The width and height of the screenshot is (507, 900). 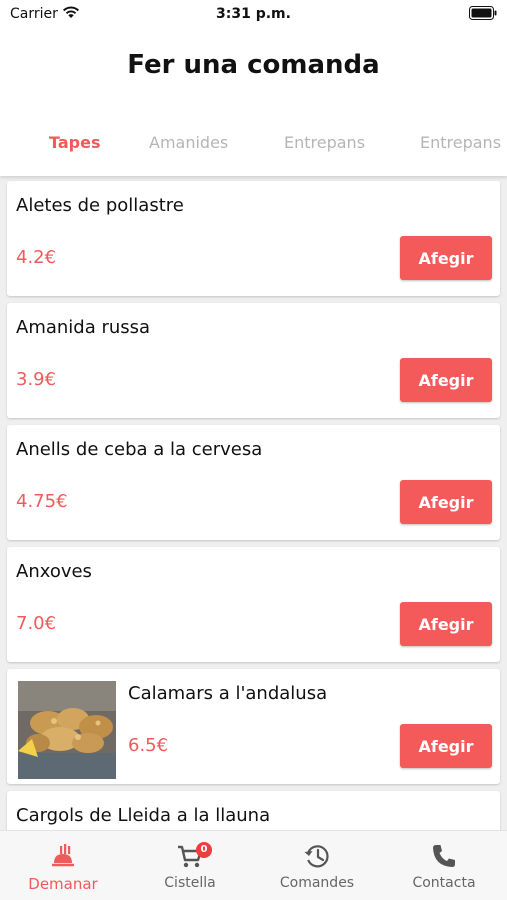 What do you see at coordinates (36, 623) in the screenshot?
I see `item-price: 7.0€` at bounding box center [36, 623].